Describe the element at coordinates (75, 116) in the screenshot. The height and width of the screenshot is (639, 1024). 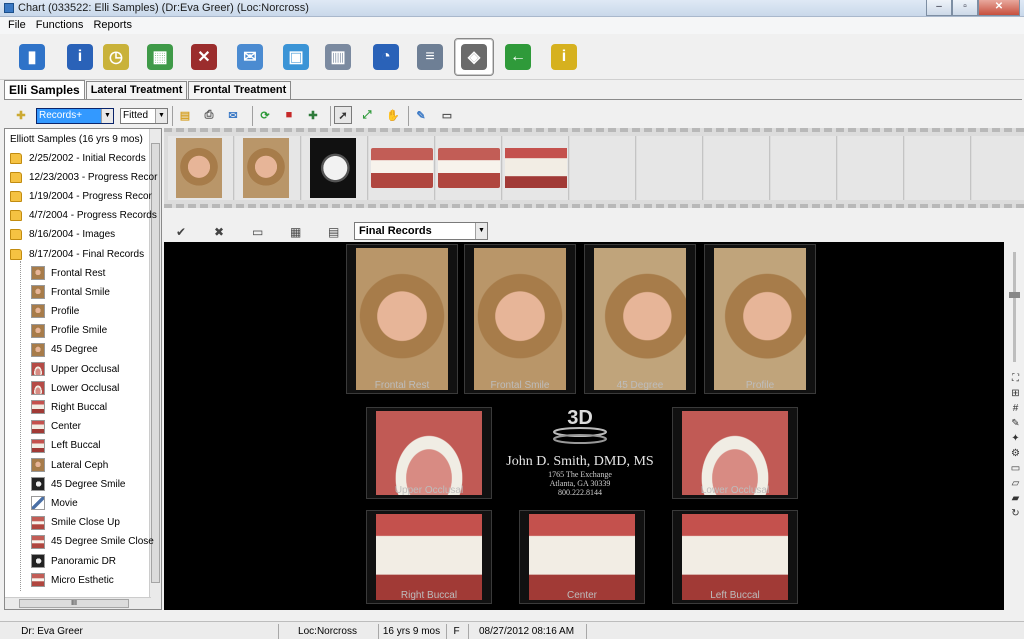
I see `record-type-select: Records+ ▼` at that location.